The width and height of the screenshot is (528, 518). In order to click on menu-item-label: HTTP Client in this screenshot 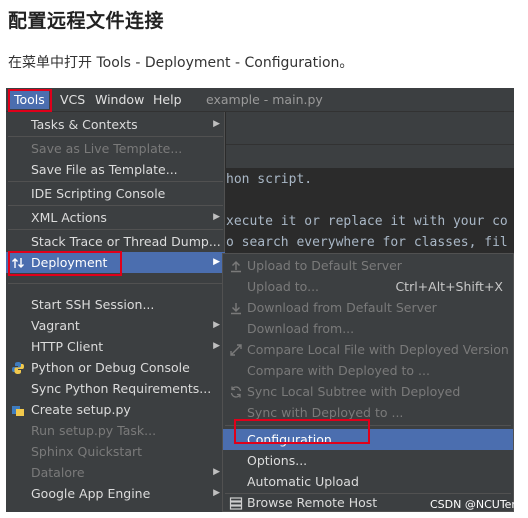, I will do `click(67, 346)`.